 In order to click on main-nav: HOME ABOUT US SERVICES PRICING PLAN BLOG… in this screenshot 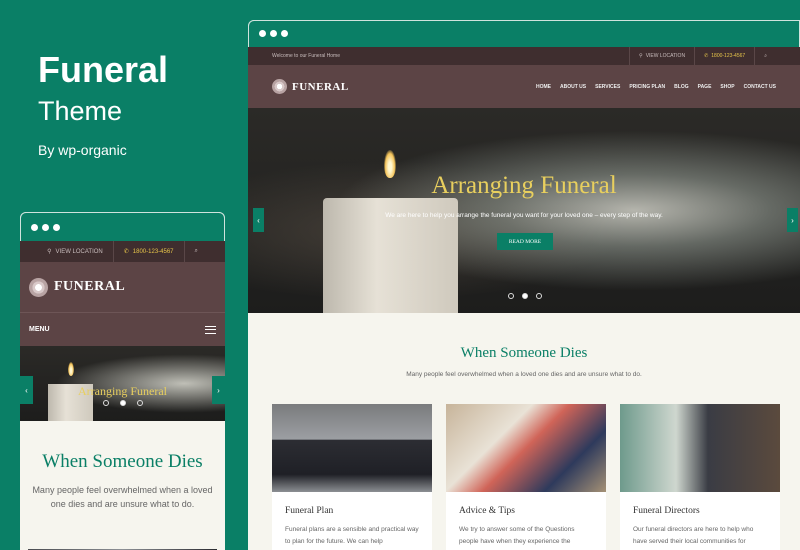, I will do `click(562, 87)`.